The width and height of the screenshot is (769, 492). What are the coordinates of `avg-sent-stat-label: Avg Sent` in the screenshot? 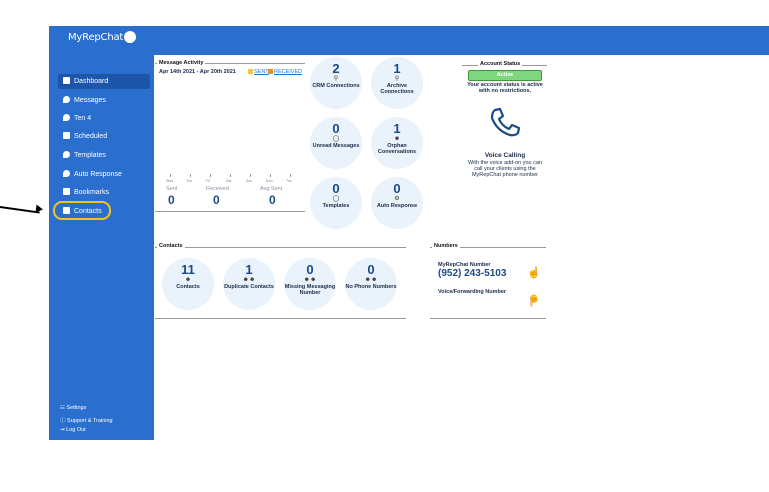 It's located at (271, 189).